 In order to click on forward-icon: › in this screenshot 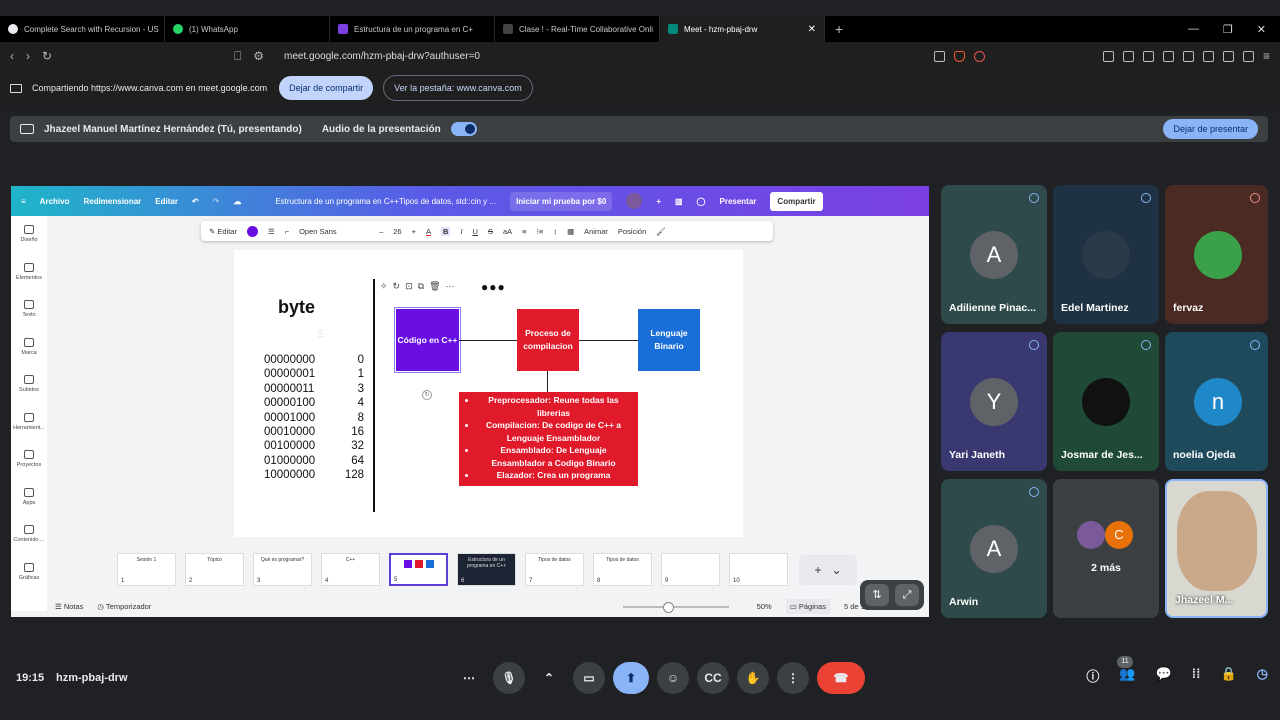, I will do `click(28, 56)`.